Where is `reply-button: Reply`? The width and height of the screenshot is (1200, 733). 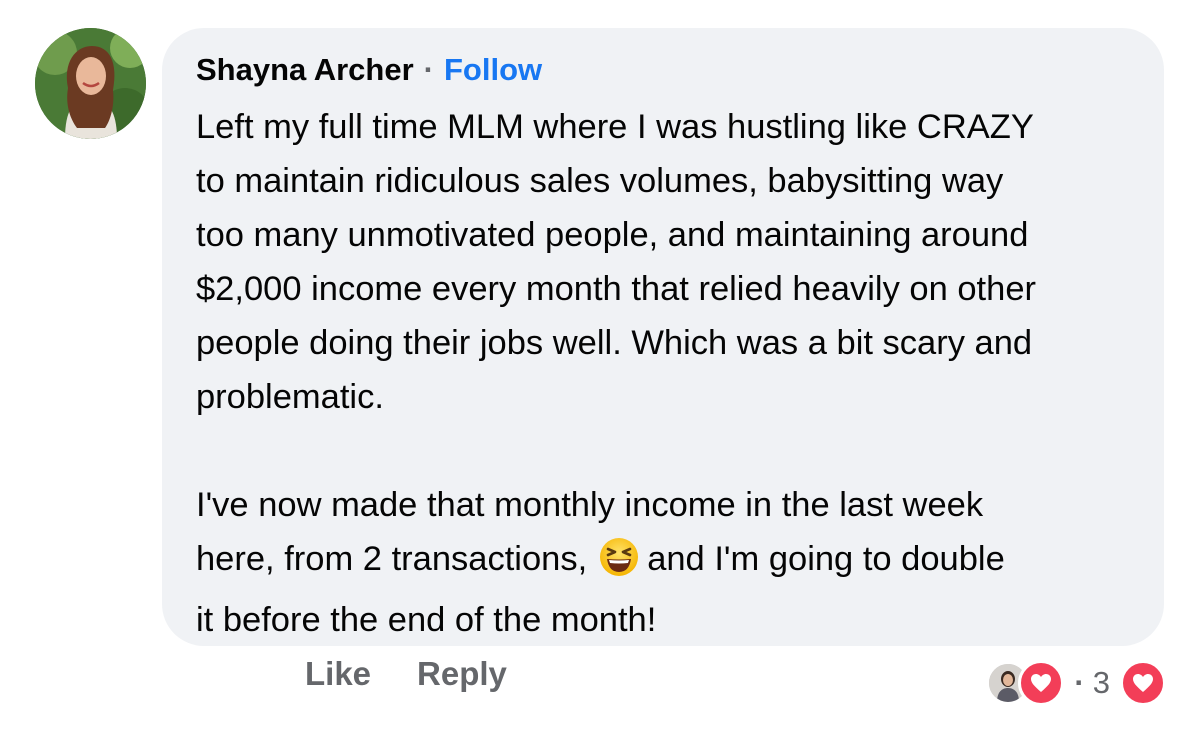
reply-button: Reply is located at coordinates (462, 674).